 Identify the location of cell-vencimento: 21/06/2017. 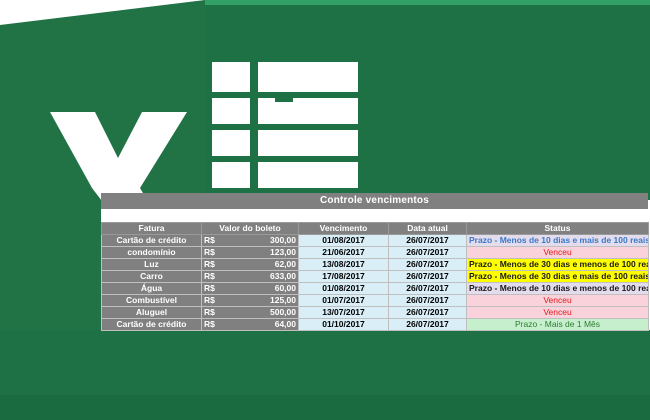
(343, 252).